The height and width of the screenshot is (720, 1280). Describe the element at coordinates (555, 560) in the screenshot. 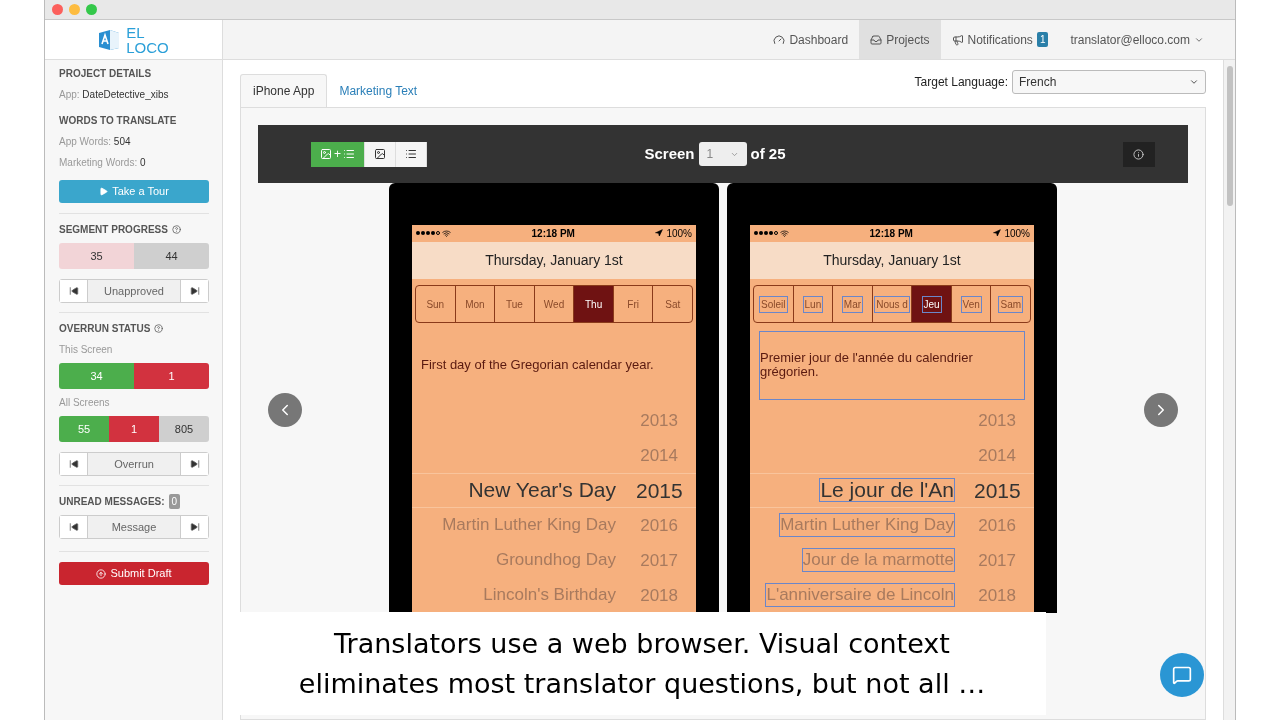

I see `picker-item: Groundhog Day` at that location.